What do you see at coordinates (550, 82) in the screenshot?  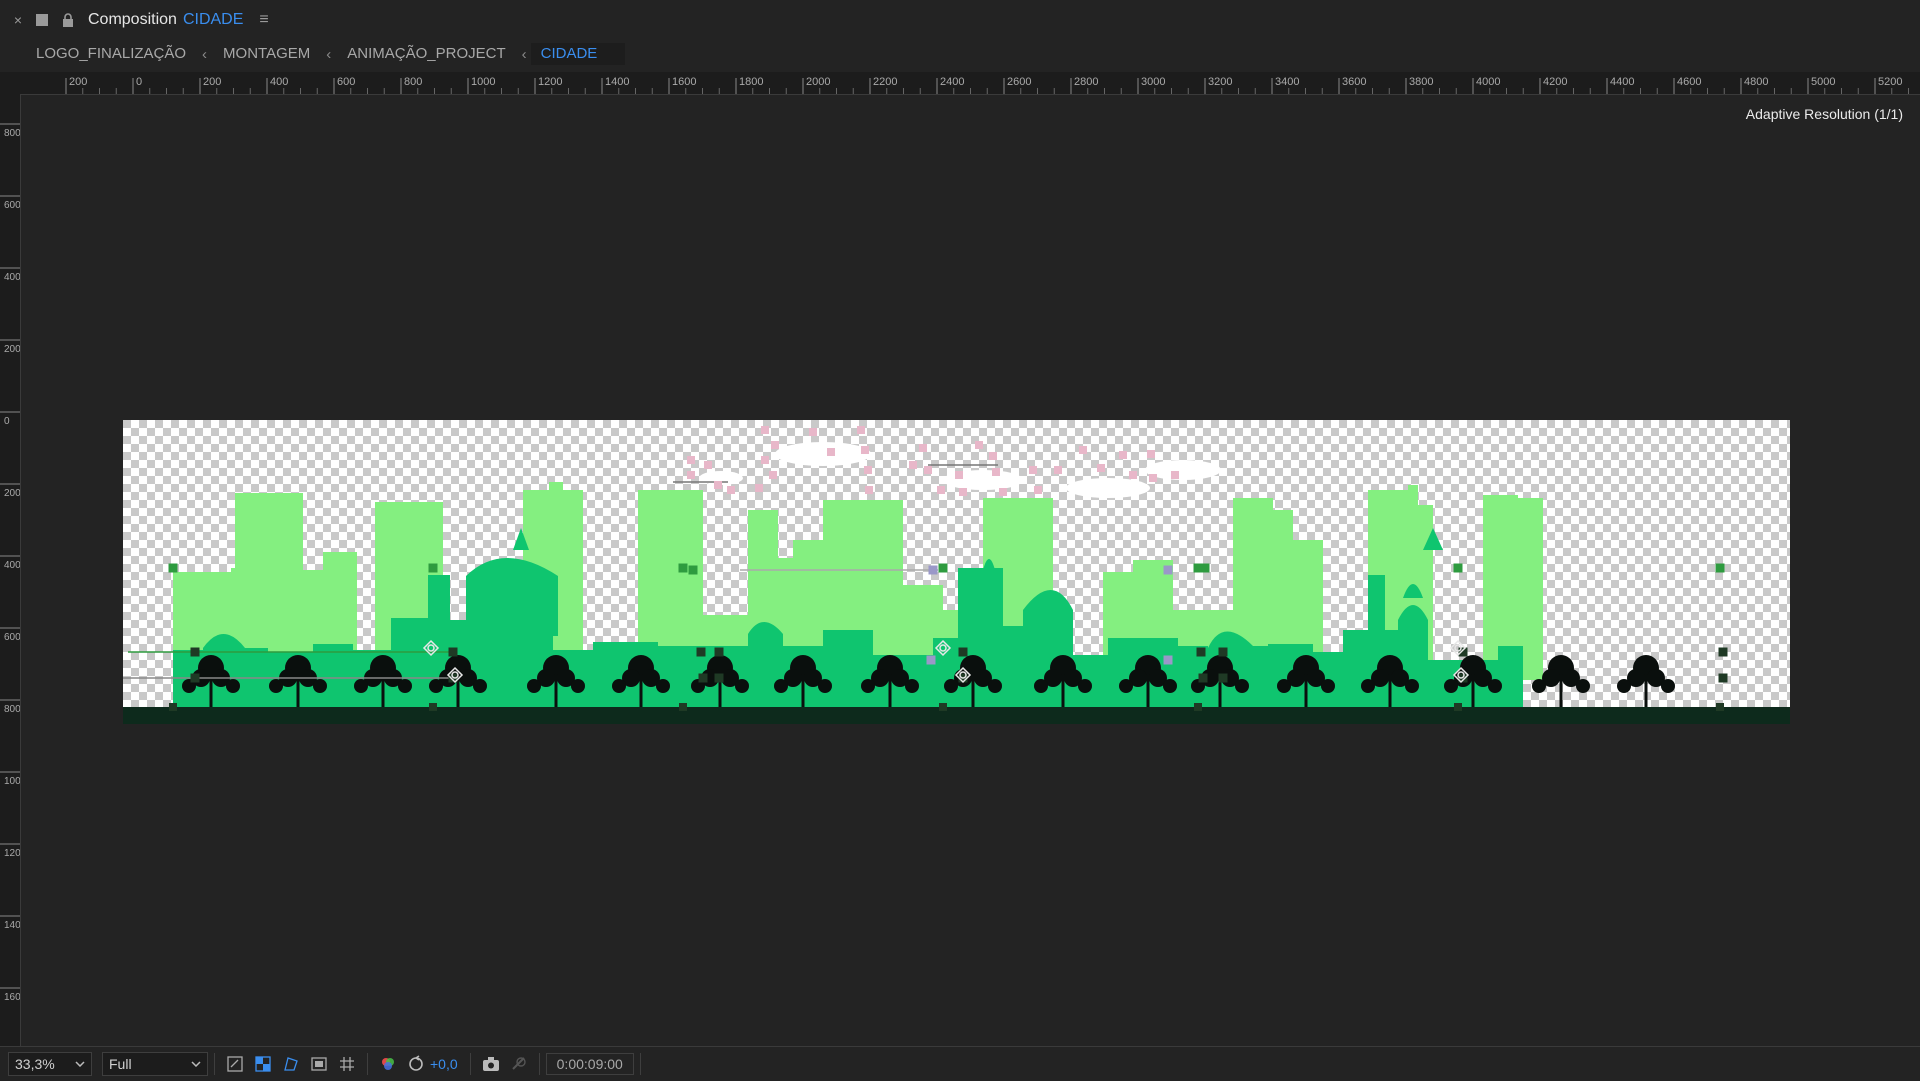 I see `ruler-label: 1200` at bounding box center [550, 82].